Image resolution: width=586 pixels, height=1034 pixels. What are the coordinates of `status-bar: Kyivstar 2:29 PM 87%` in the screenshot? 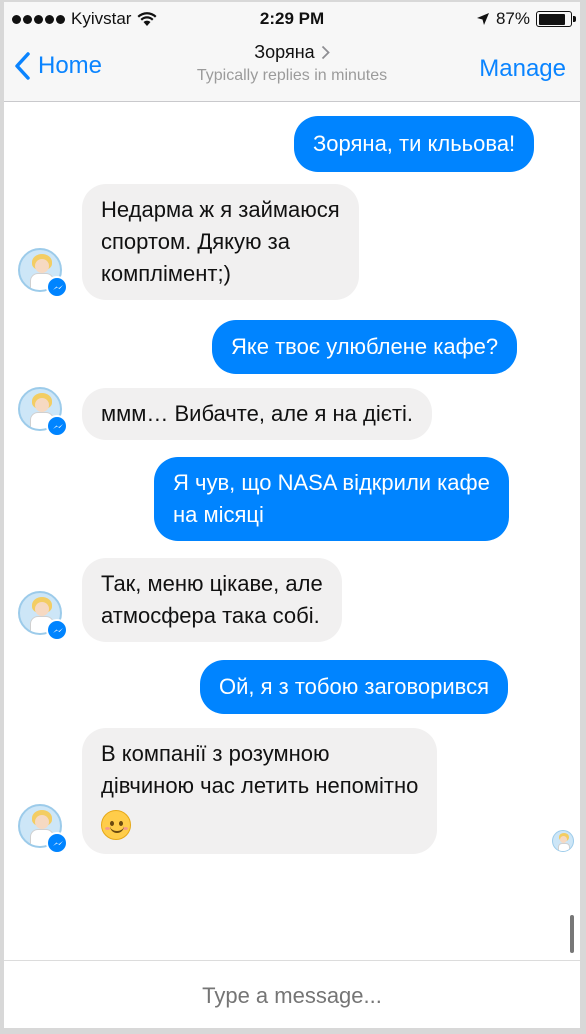 It's located at (292, 19).